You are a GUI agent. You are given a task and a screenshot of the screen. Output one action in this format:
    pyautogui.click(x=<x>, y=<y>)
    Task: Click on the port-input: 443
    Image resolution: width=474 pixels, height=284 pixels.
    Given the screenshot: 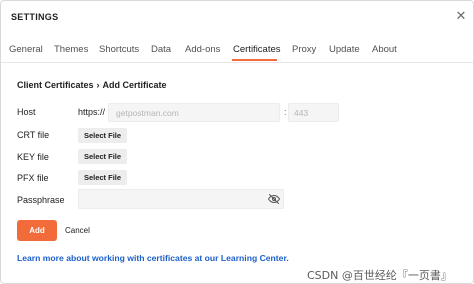 What is the action you would take?
    pyautogui.click(x=313, y=112)
    